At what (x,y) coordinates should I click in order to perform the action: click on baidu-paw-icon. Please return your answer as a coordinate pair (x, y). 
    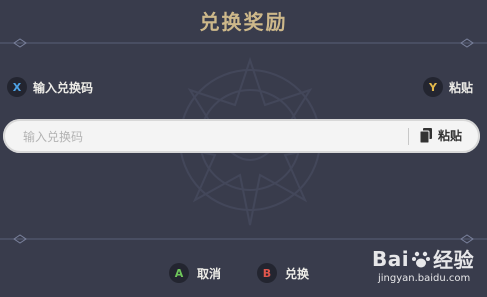
    Looking at the image, I should click on (421, 259).